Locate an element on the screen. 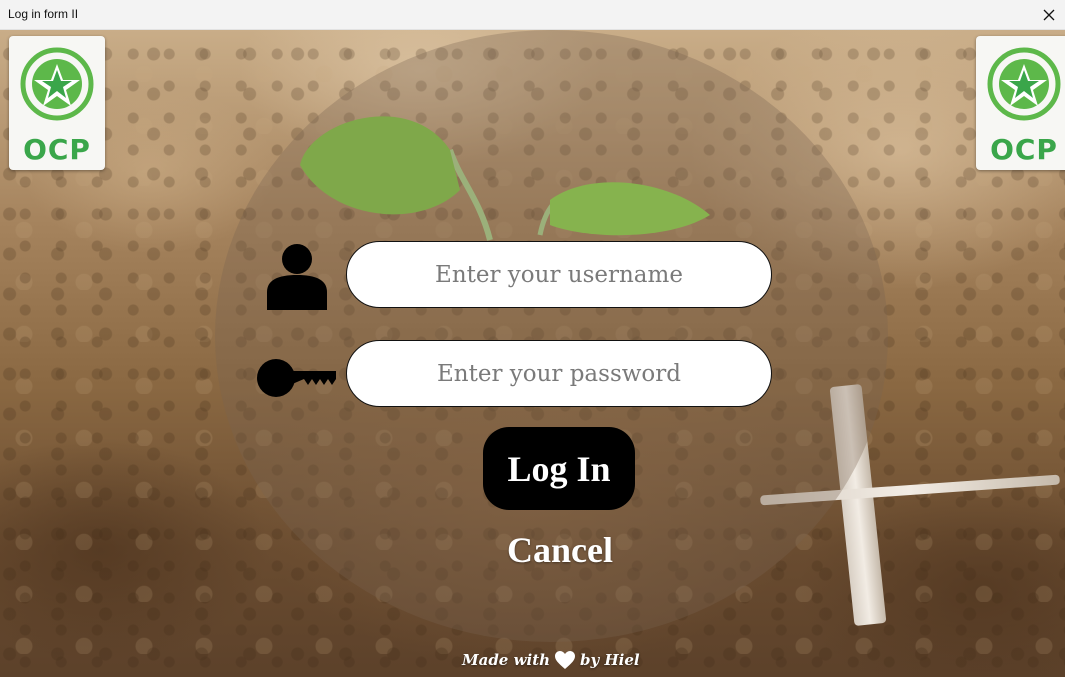 This screenshot has height=677, width=1065. sprout-leaves is located at coordinates (505, 178).